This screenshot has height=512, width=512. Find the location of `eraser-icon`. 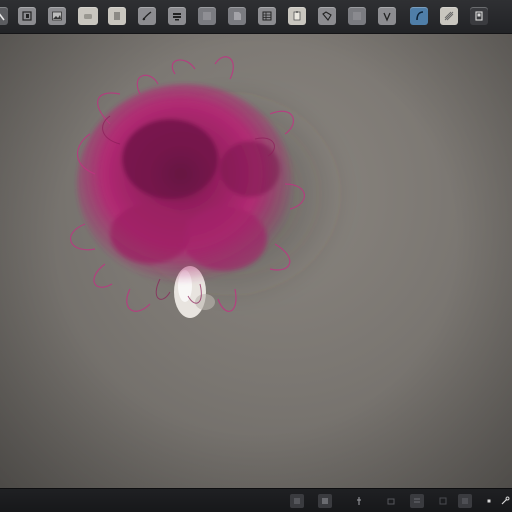

eraser-icon is located at coordinates (88, 16).